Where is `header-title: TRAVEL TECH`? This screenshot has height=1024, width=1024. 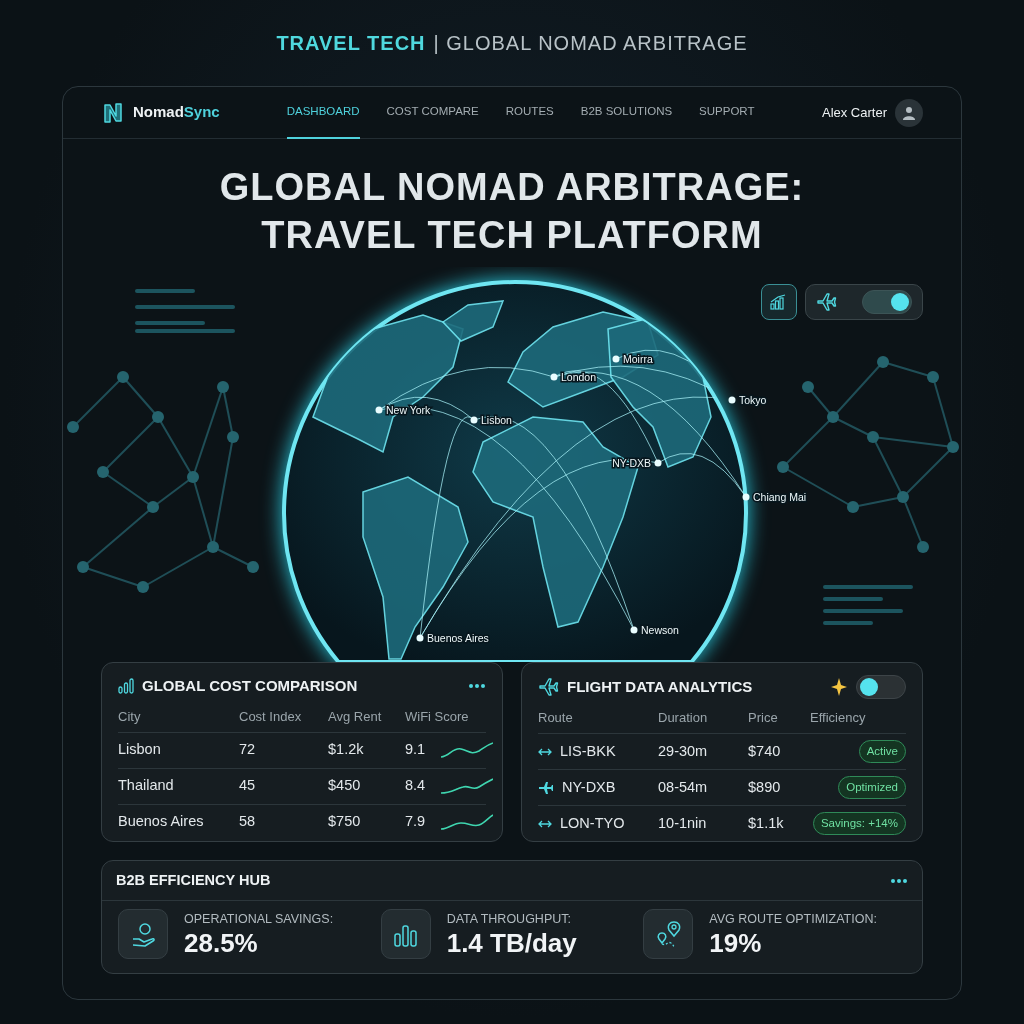 header-title: TRAVEL TECH is located at coordinates (351, 43).